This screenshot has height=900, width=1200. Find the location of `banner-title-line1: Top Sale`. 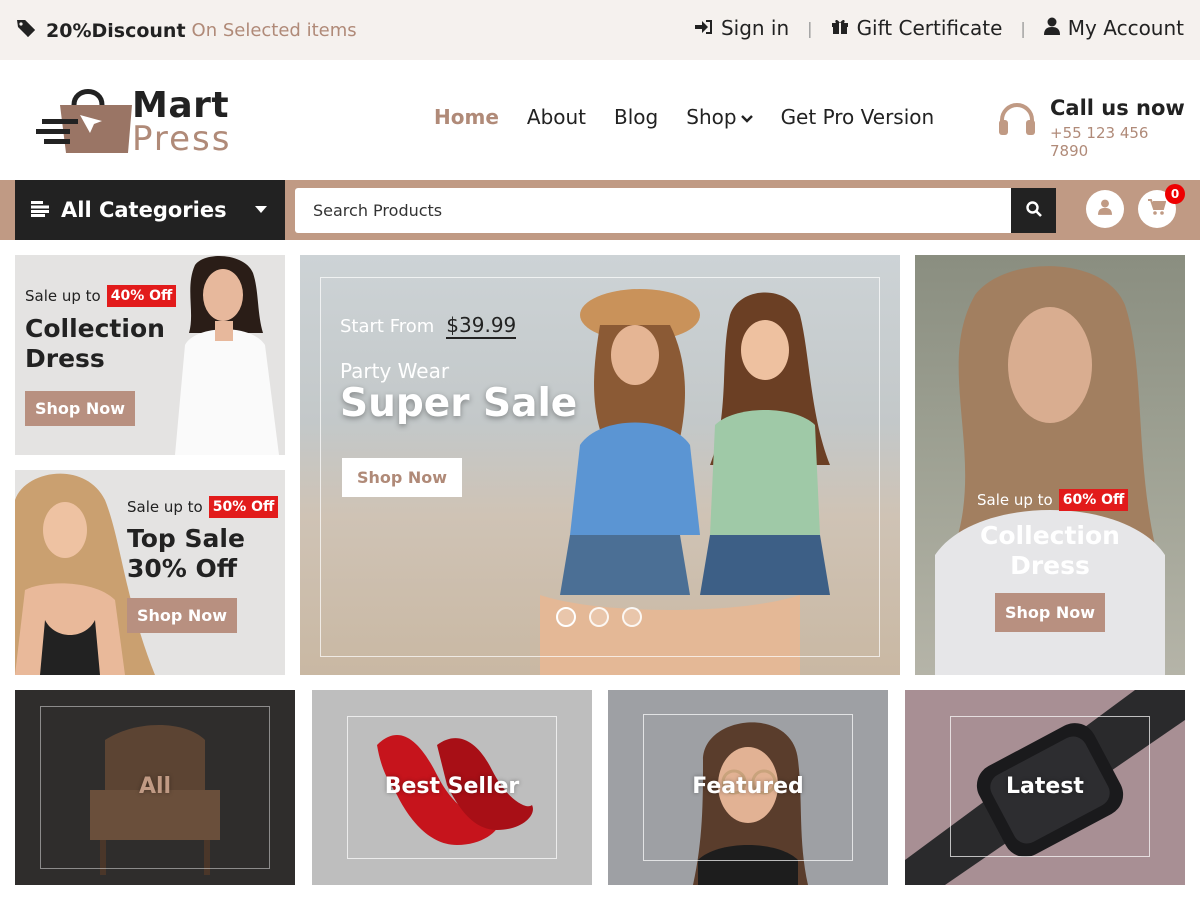

banner-title-line1: Top Sale is located at coordinates (186, 538).